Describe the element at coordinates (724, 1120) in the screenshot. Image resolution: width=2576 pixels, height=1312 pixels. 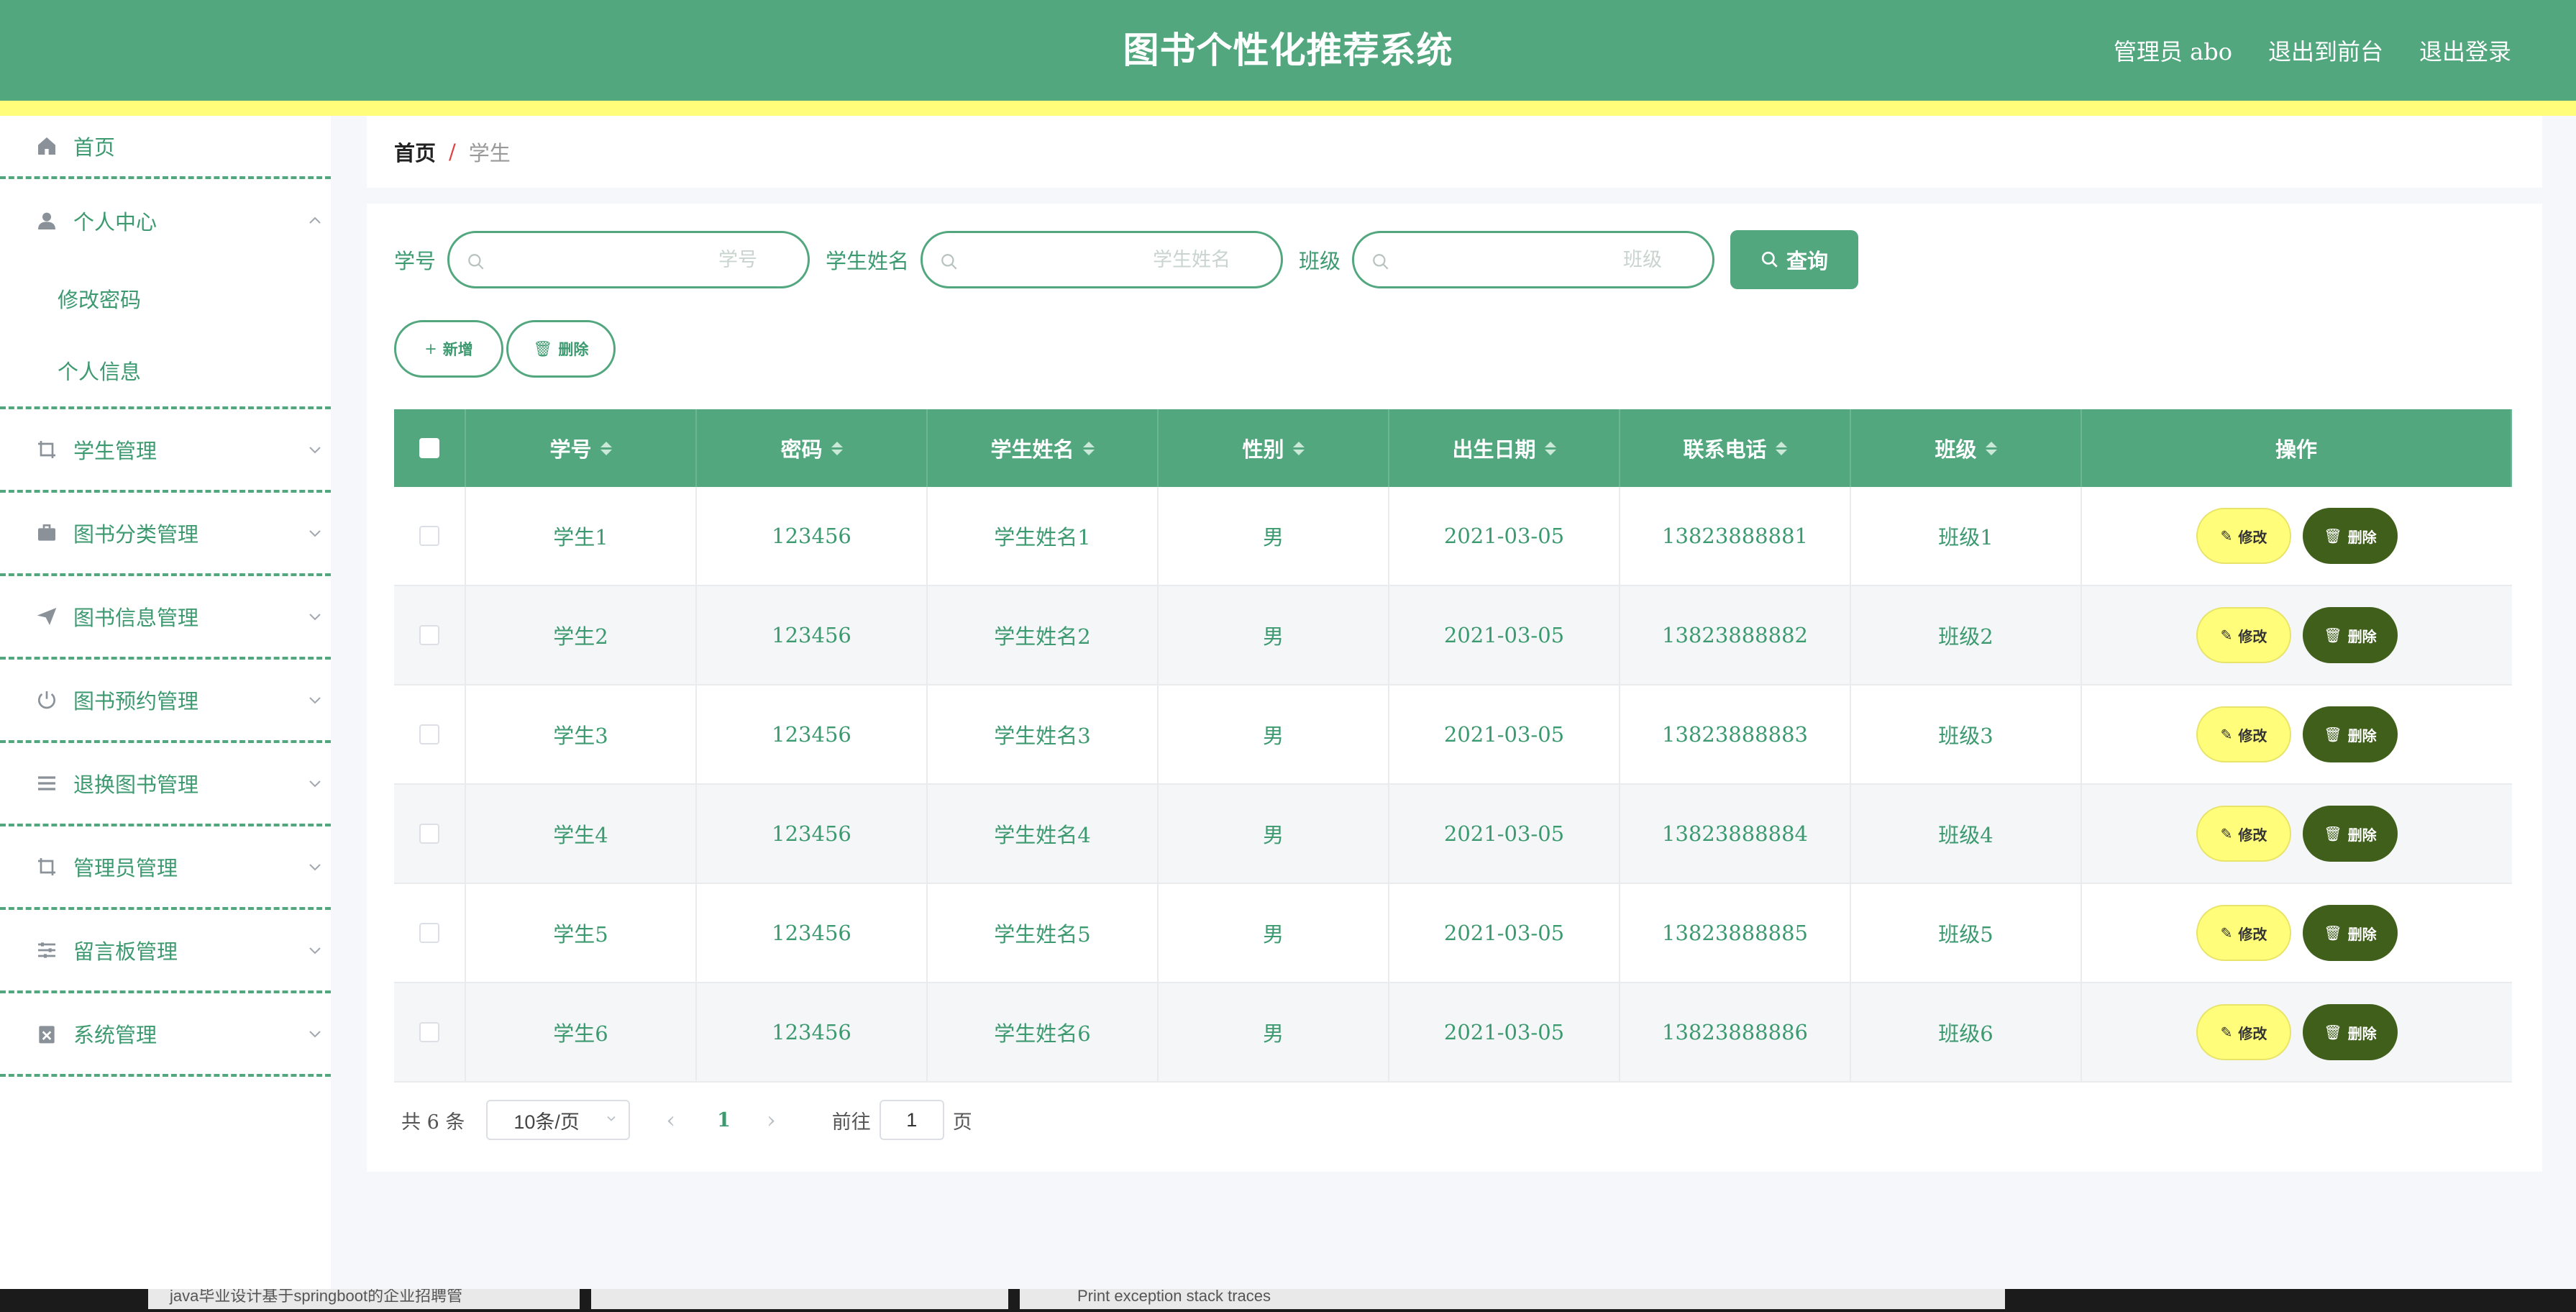
I see `page-number-current: 1` at that location.